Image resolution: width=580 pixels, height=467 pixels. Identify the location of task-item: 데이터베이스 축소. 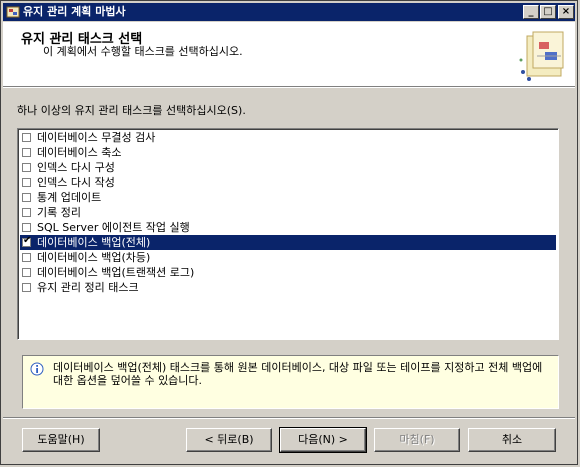
(288, 152).